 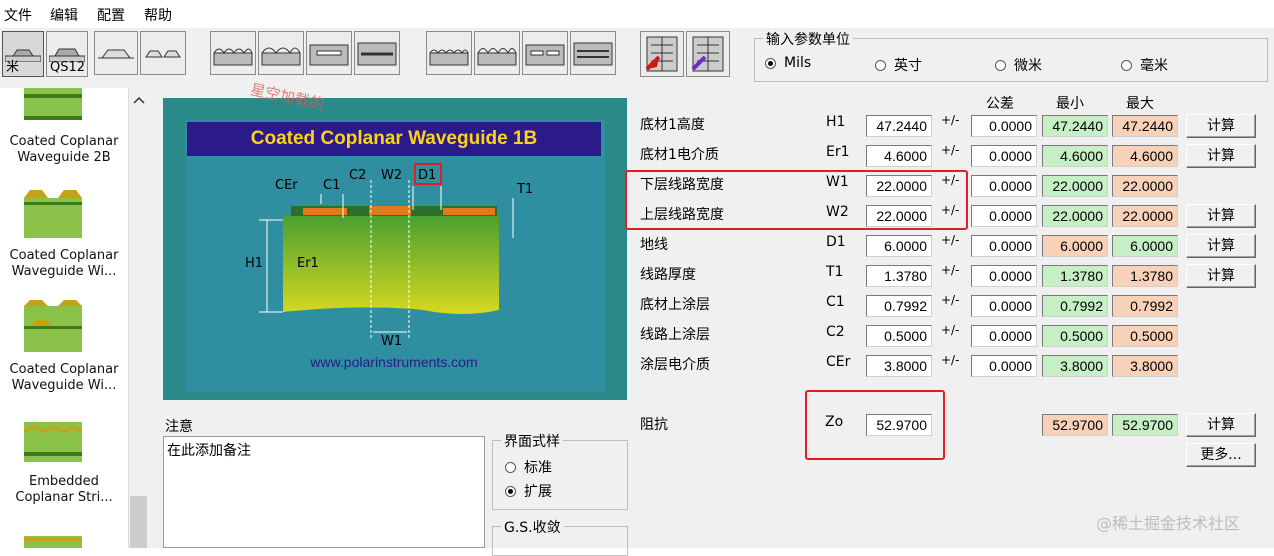 What do you see at coordinates (899, 276) in the screenshot?
I see `param-value-input: 1.3780` at bounding box center [899, 276].